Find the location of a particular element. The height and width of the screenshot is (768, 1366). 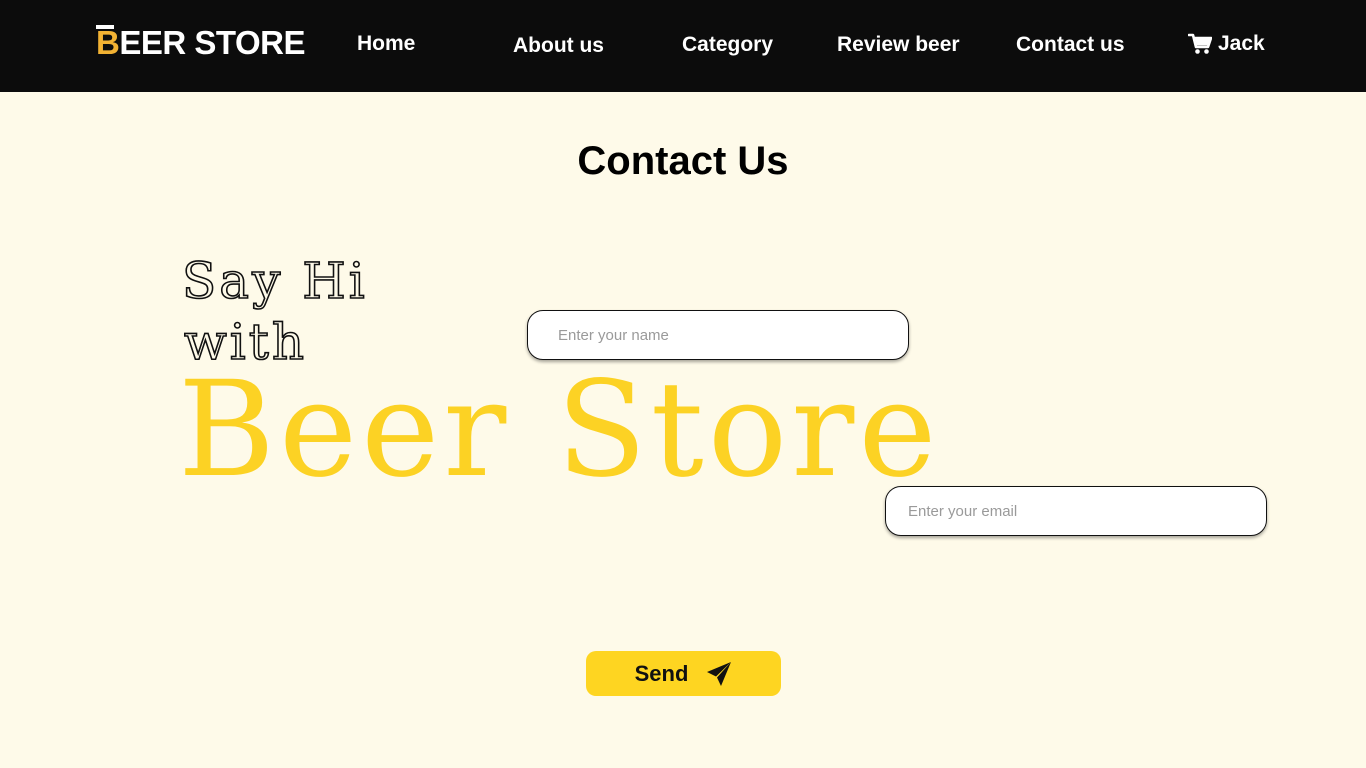

email-input is located at coordinates (1076, 511).